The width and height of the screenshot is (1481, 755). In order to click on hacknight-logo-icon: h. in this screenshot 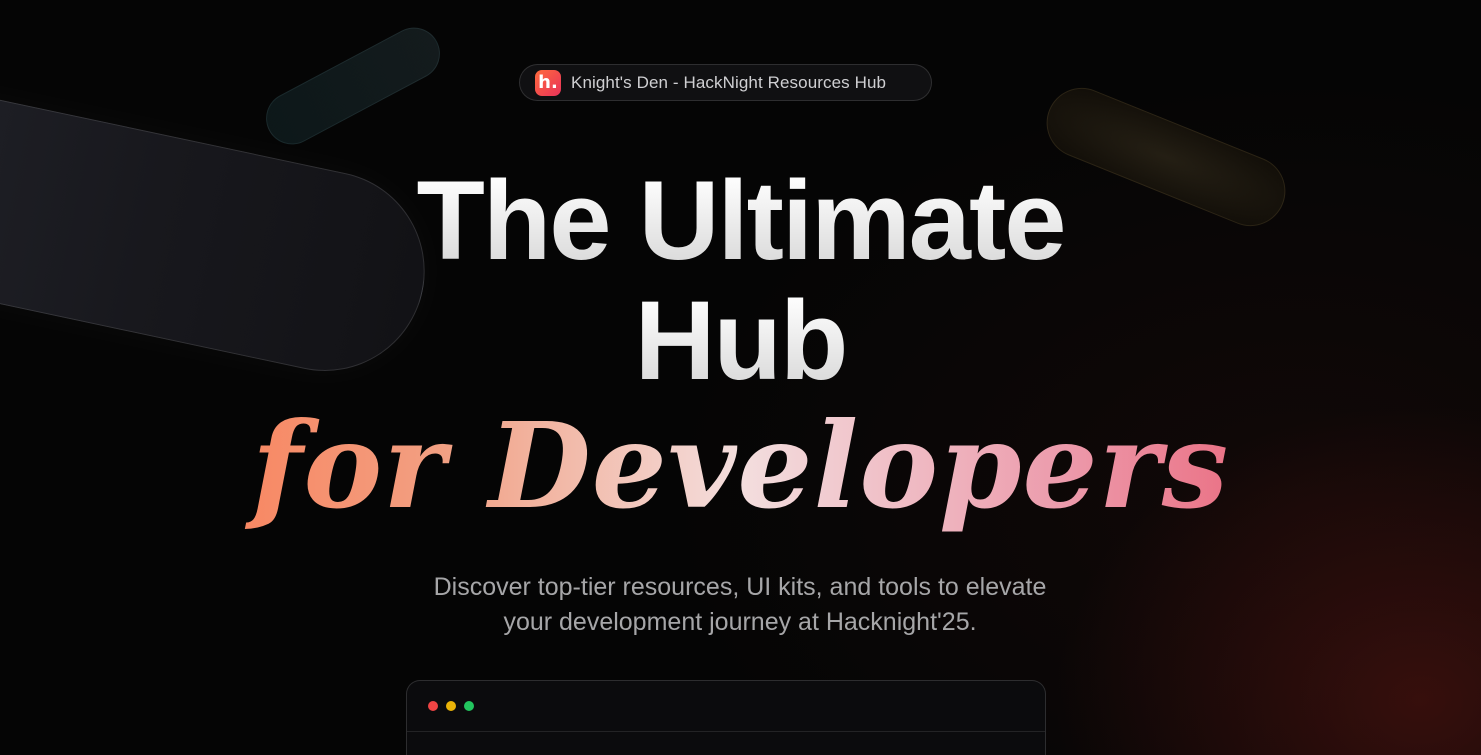, I will do `click(548, 82)`.